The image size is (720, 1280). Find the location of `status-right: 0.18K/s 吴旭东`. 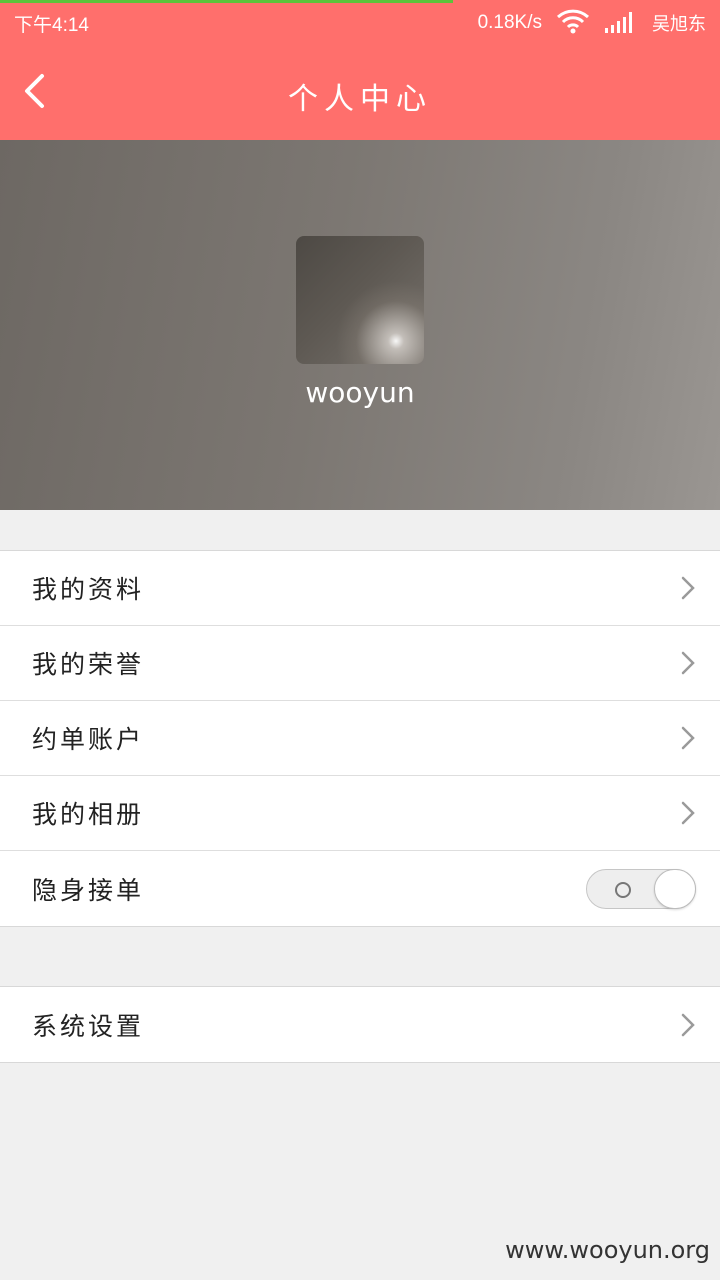

status-right: 0.18K/s 吴旭东 is located at coordinates (592, 23).